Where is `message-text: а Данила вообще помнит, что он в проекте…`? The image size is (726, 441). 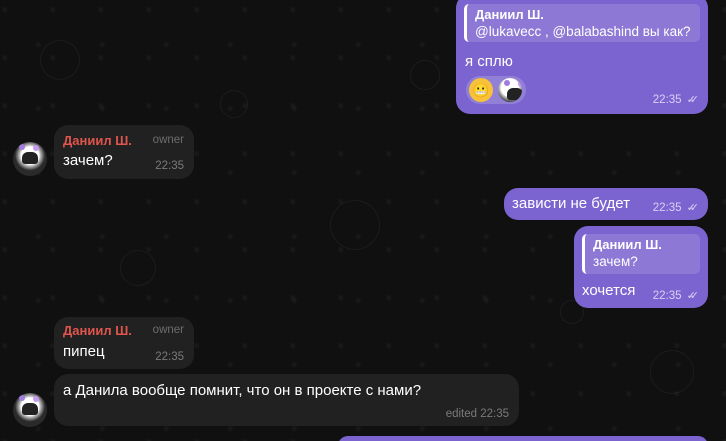 message-text: а Данила вообще помнит, что он в проекте… is located at coordinates (242, 390).